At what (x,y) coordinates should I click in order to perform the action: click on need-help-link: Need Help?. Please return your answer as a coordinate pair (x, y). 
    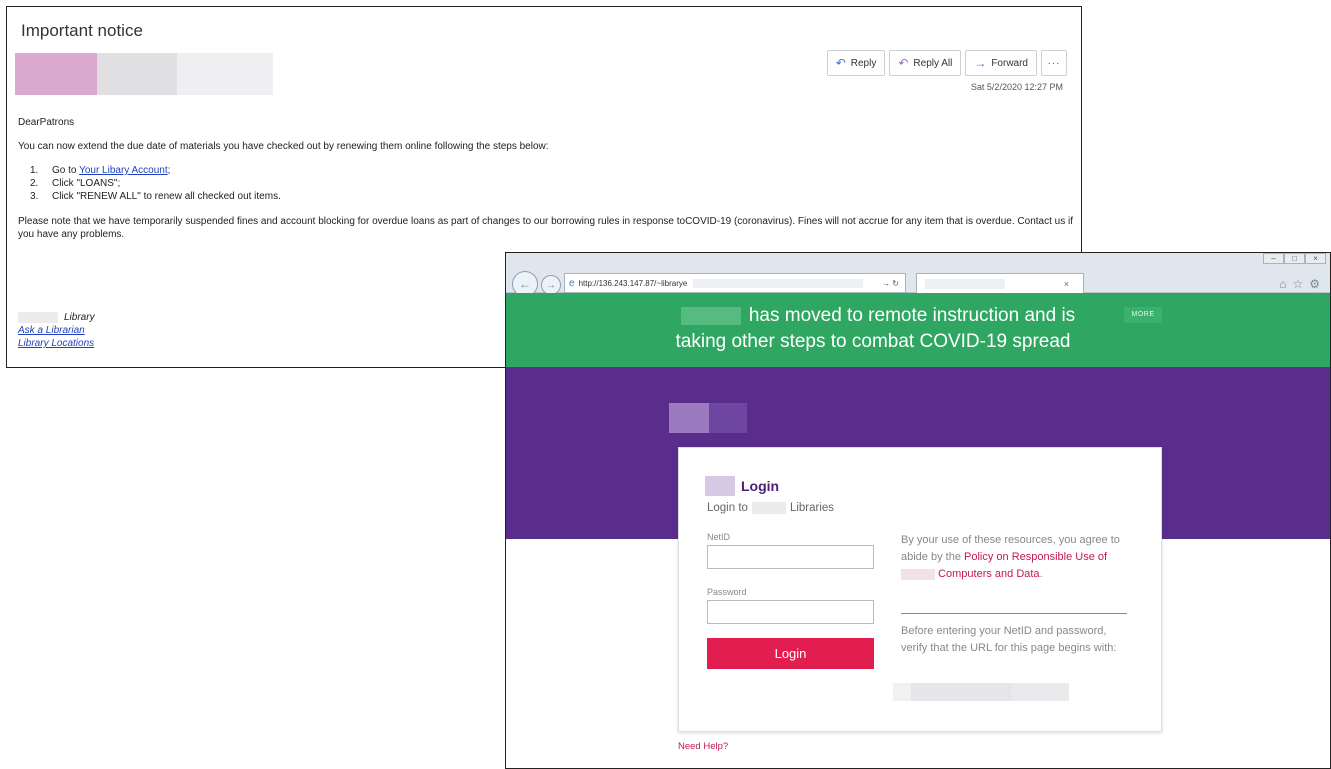
    Looking at the image, I should click on (703, 746).